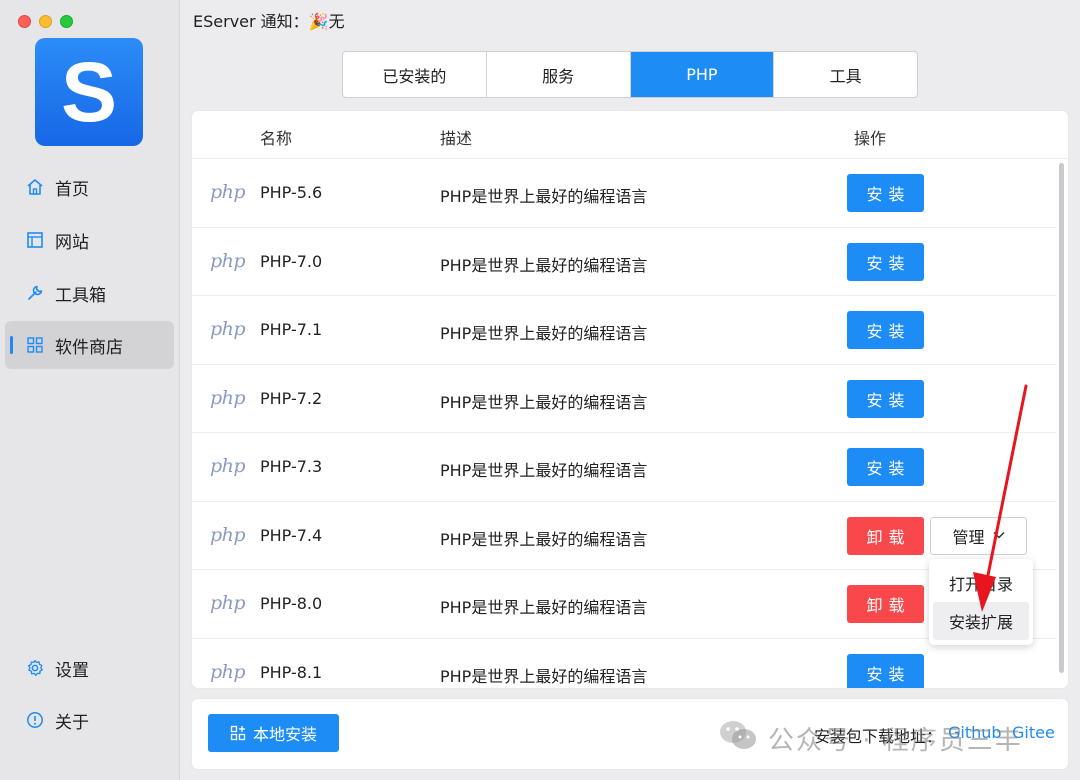 This screenshot has height=780, width=1080. I want to click on gear-icon, so click(35, 668).